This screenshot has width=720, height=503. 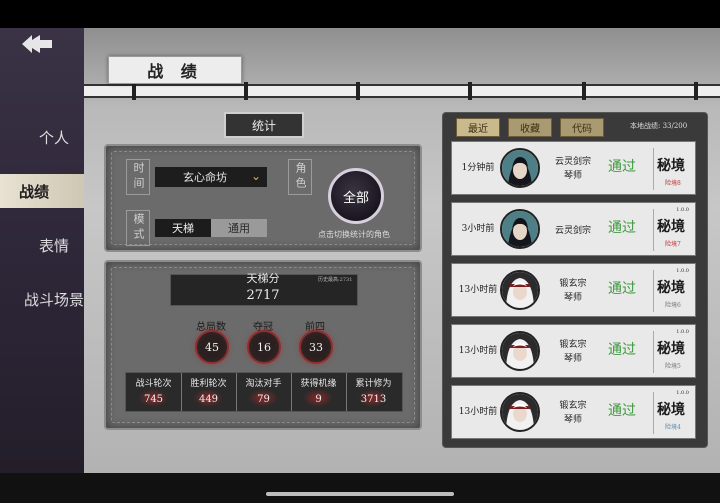 What do you see at coordinates (402, 91) in the screenshot?
I see `header-rail` at bounding box center [402, 91].